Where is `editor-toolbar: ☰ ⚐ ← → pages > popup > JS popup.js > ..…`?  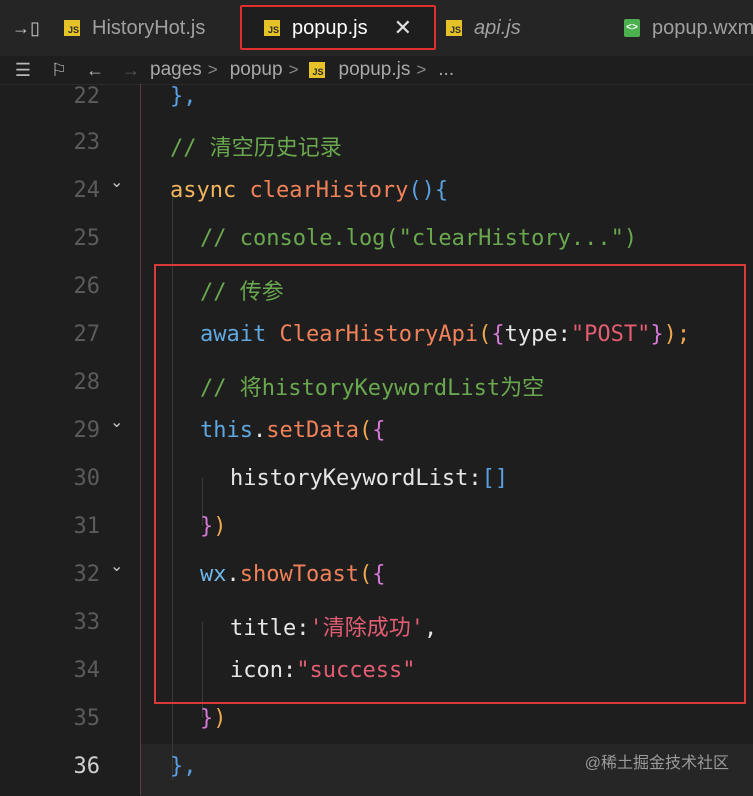
editor-toolbar: ☰ ⚐ ← → pages > popup > JS popup.js > ..… is located at coordinates (376, 70).